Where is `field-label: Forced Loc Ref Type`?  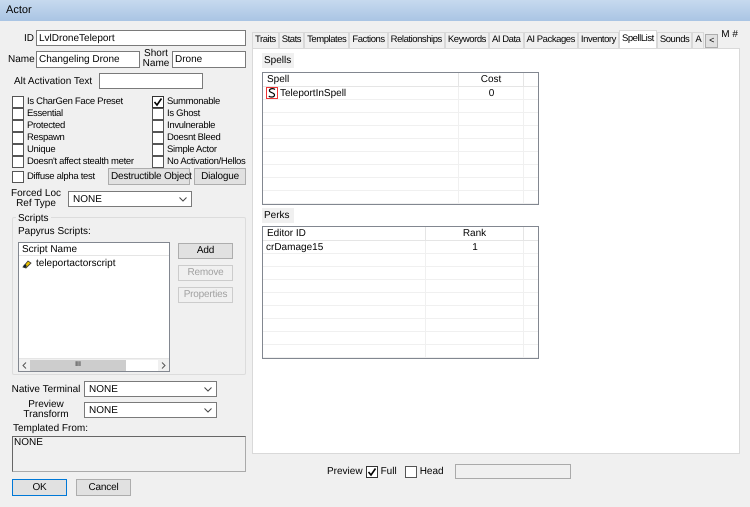
field-label: Forced Loc Ref Type is located at coordinates (36, 199).